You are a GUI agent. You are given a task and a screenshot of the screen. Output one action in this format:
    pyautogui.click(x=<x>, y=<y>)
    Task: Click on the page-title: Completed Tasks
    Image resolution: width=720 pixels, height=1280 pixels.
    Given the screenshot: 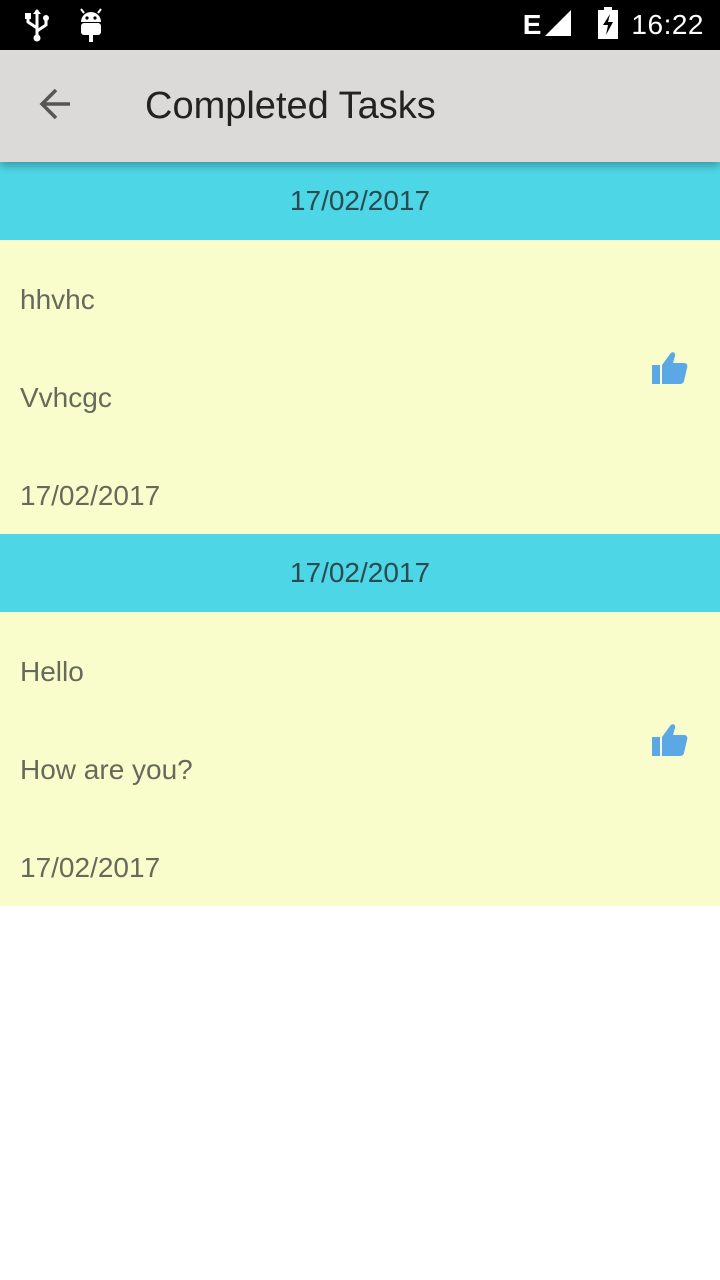 What is the action you would take?
    pyautogui.click(x=290, y=106)
    